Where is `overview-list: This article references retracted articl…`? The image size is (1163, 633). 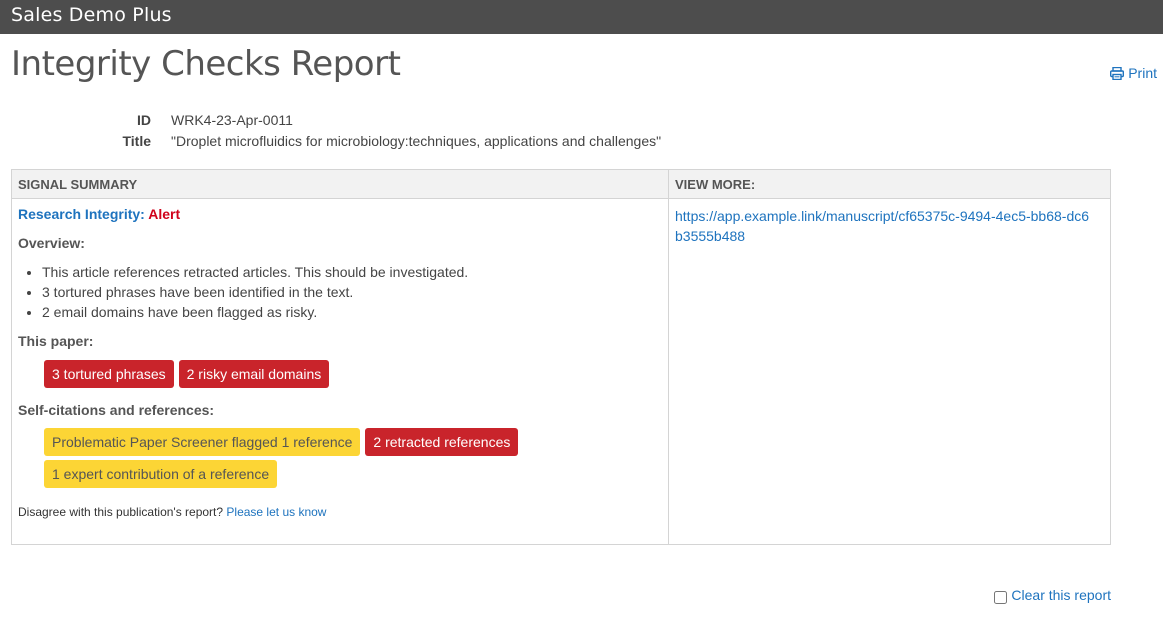 overview-list: This article references retracted articl… is located at coordinates (338, 293).